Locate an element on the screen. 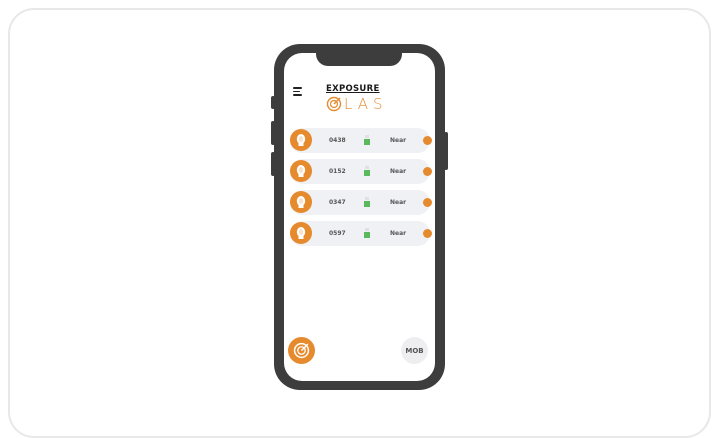 The height and width of the screenshot is (438, 722). phone-notch is located at coordinates (359, 55).